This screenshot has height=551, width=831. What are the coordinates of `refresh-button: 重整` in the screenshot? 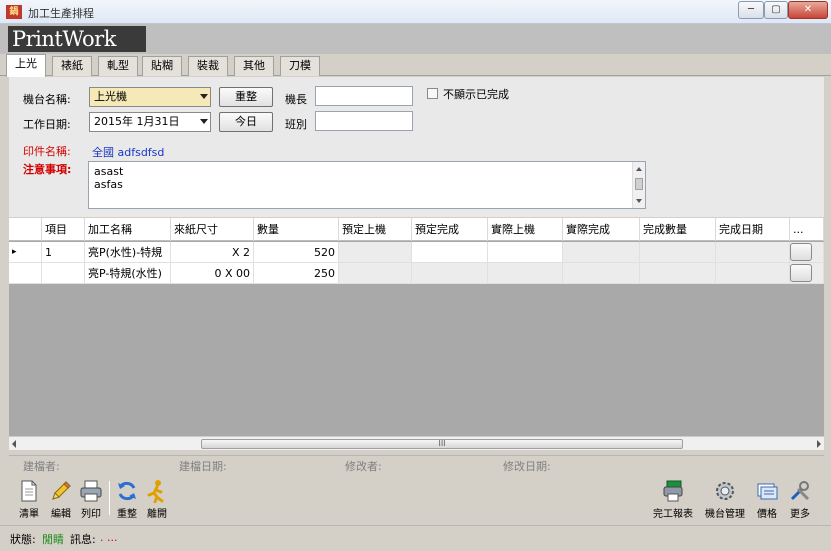 It's located at (127, 499).